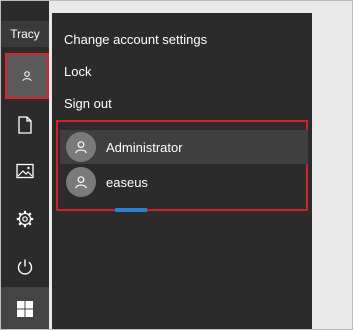 This screenshot has width=353, height=330. I want to click on documents-button, so click(25, 125).